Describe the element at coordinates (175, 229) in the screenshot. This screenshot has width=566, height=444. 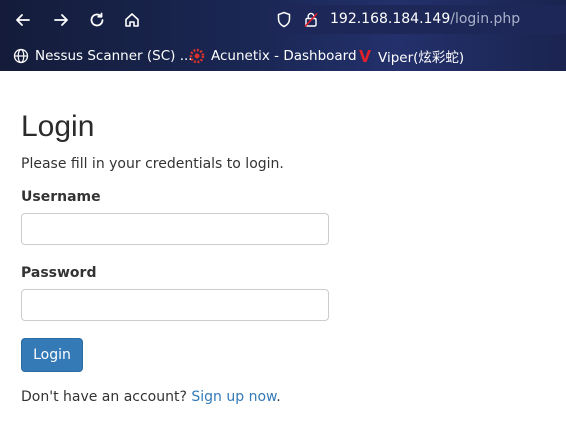
I see `username-input` at that location.